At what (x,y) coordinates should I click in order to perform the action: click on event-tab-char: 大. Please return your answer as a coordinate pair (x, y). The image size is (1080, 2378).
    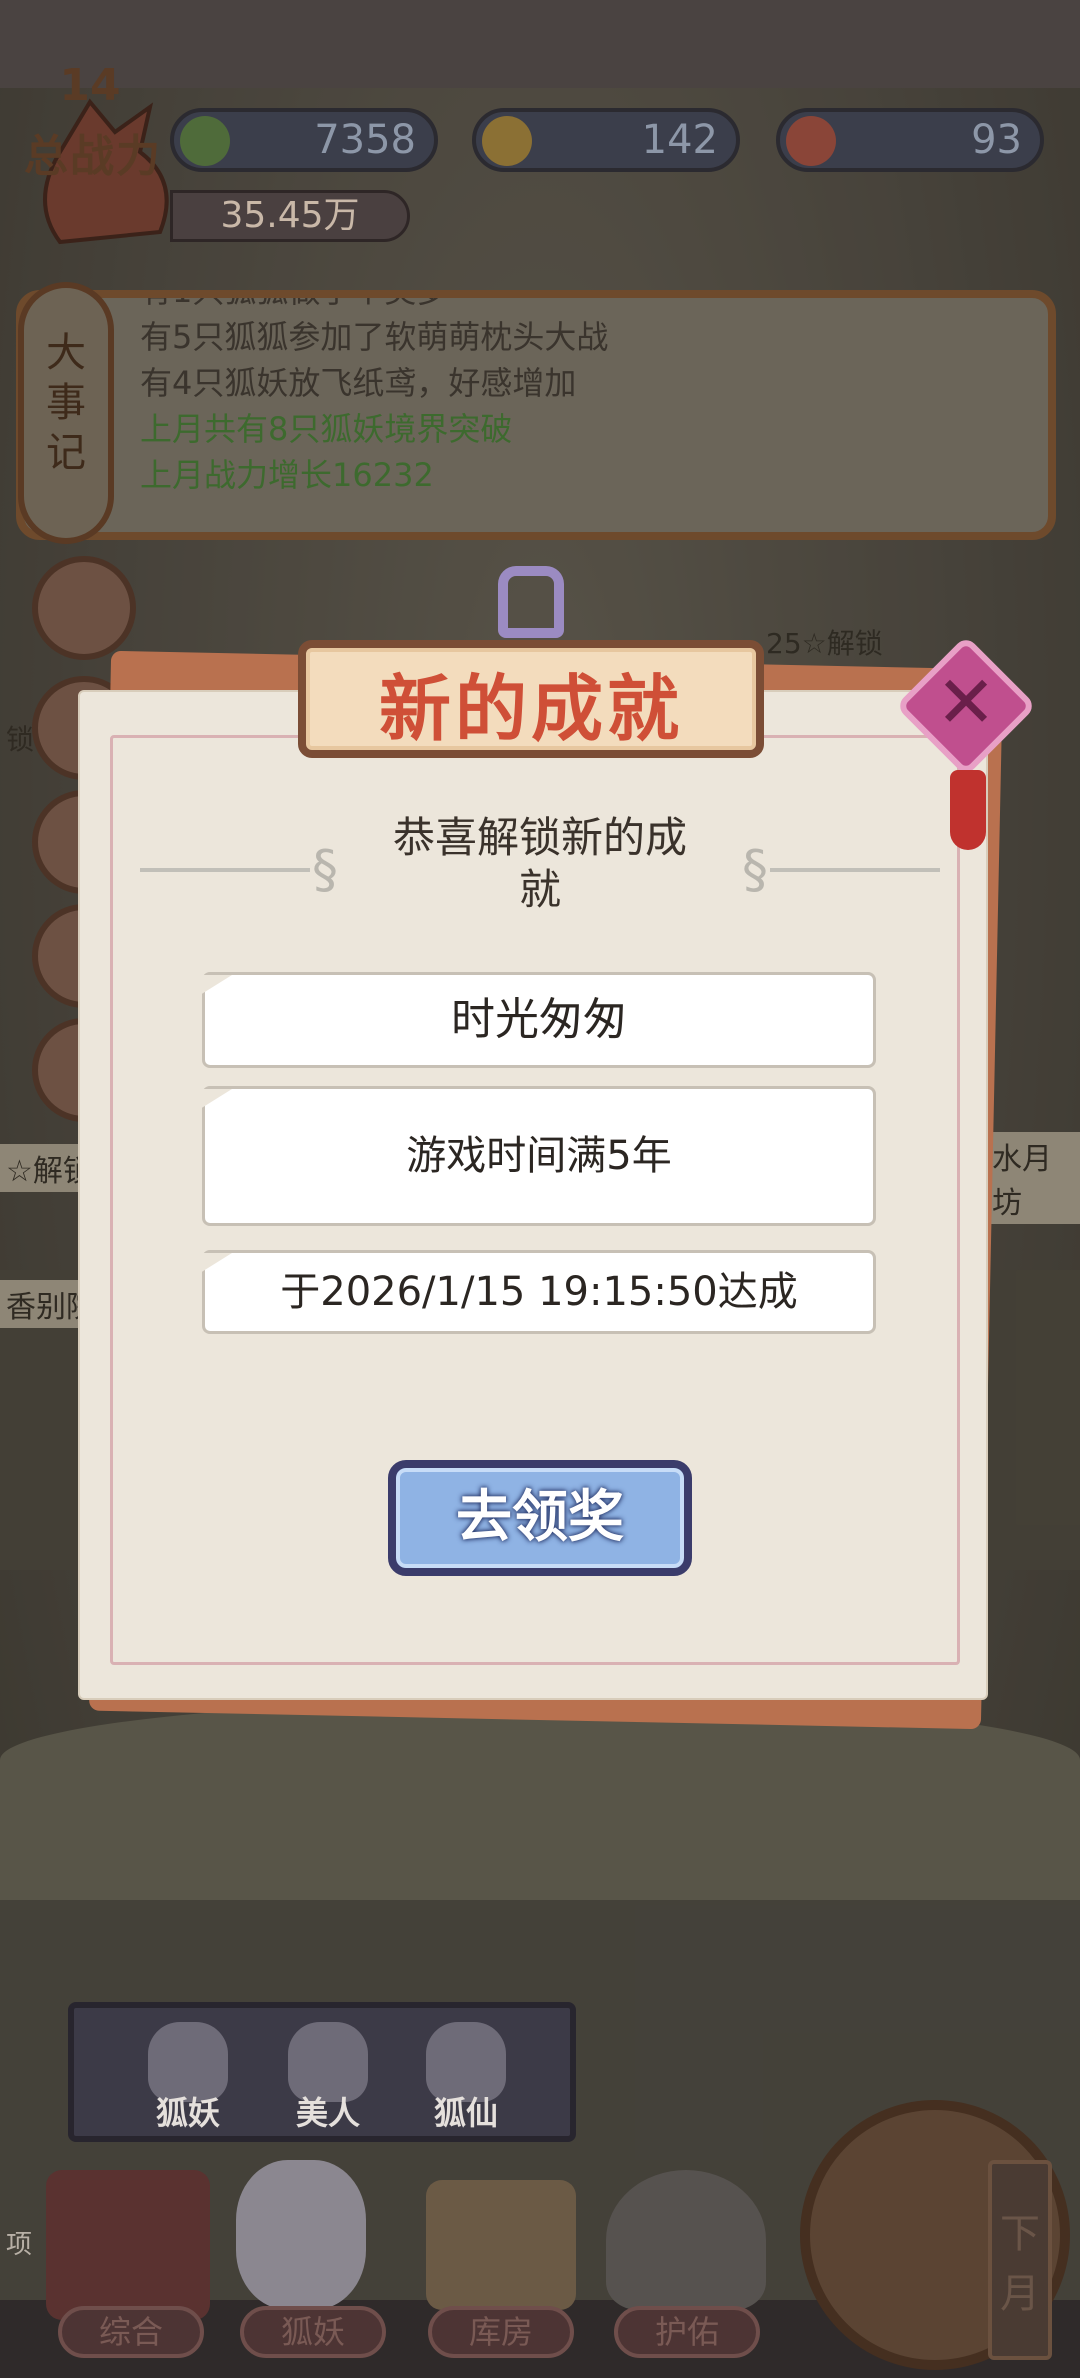
    Looking at the image, I should click on (66, 353).